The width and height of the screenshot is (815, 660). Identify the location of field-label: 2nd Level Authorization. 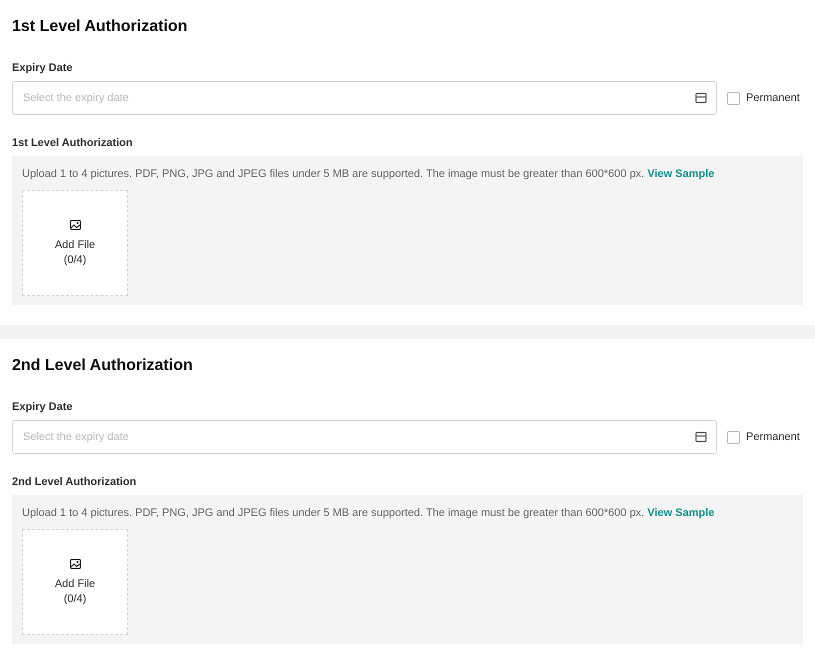
(75, 482).